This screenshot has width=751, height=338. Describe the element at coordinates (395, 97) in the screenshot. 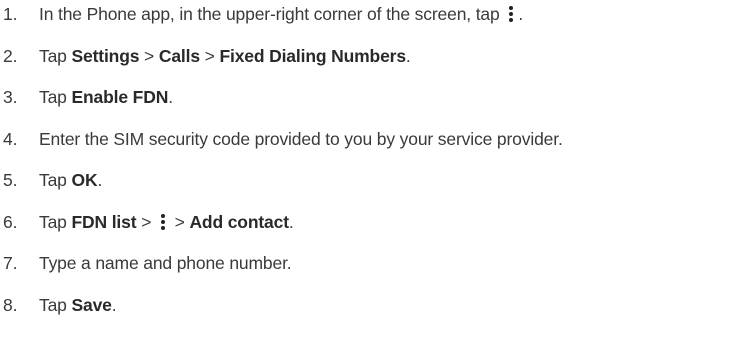

I see `step-text: Tap Enable FDN.` at that location.